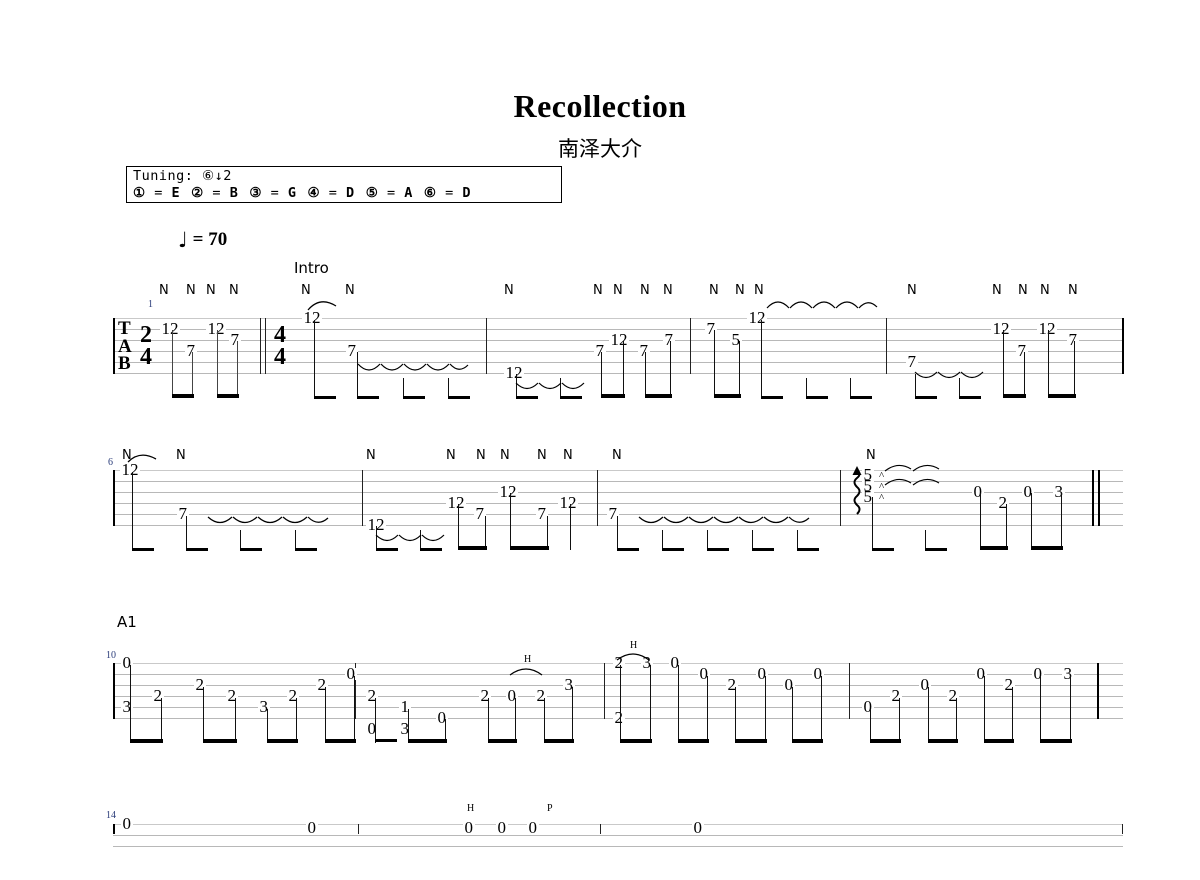 This screenshot has height=880, width=1200. What do you see at coordinates (850, 691) in the screenshot?
I see `barline-m13` at bounding box center [850, 691].